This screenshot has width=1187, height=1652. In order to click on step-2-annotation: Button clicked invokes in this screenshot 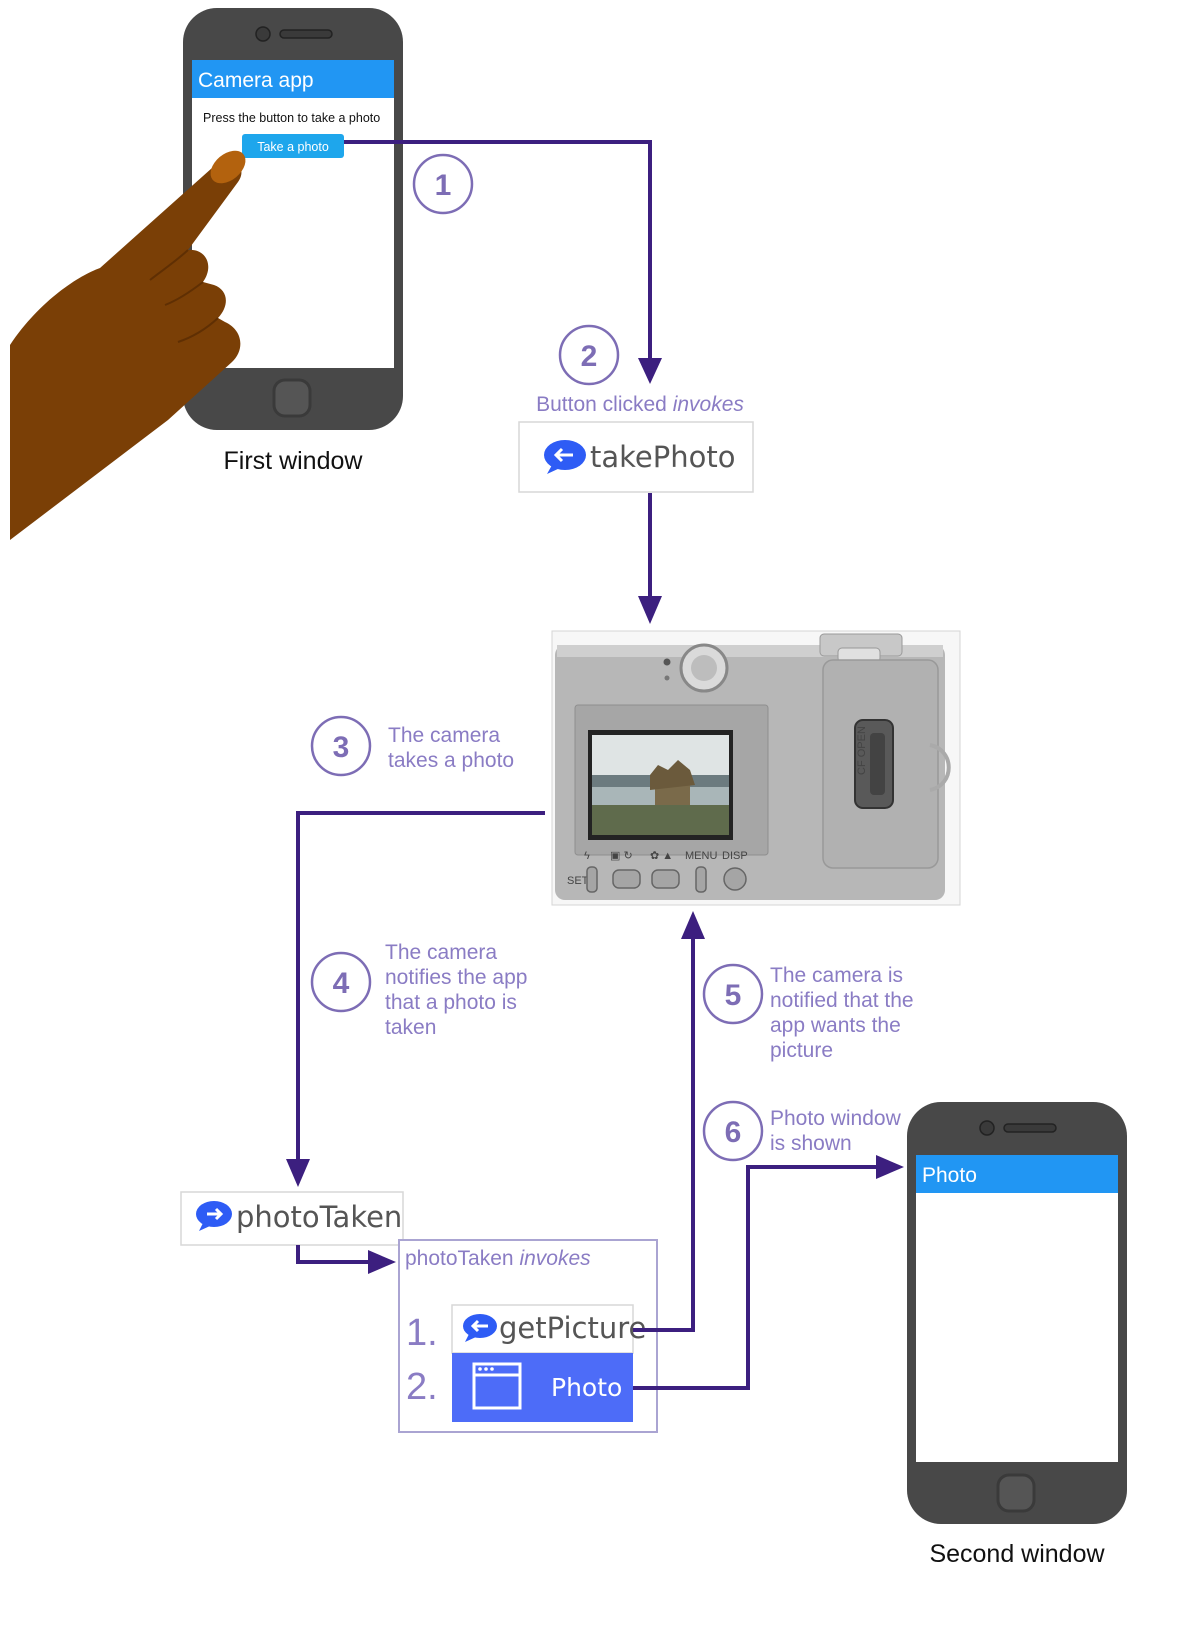, I will do `click(640, 404)`.